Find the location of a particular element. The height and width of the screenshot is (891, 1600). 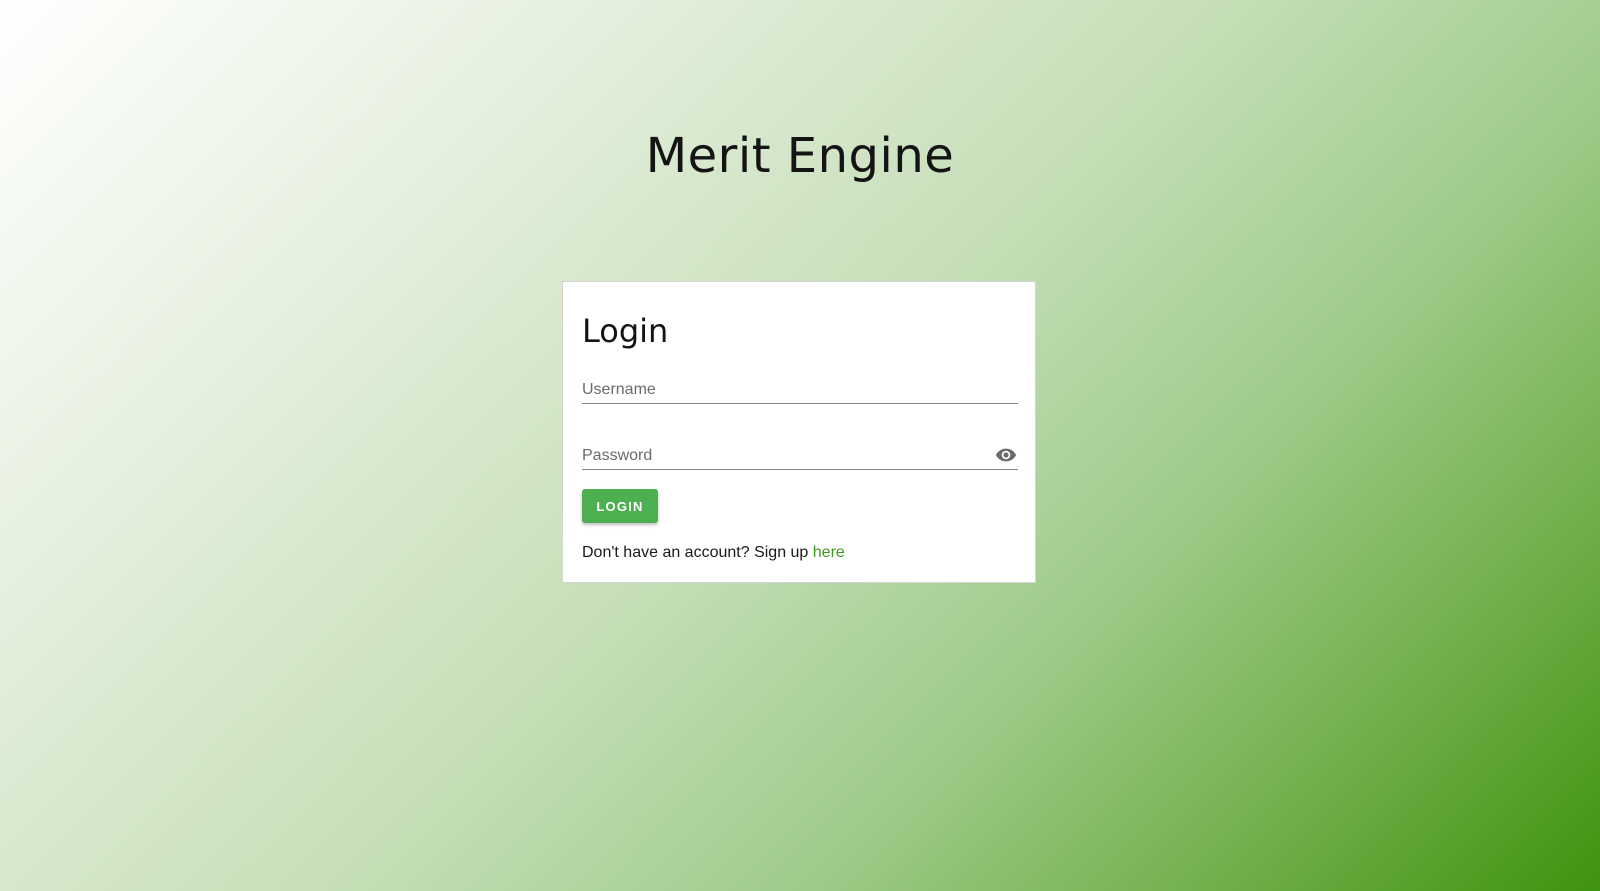

password-field is located at coordinates (800, 453).